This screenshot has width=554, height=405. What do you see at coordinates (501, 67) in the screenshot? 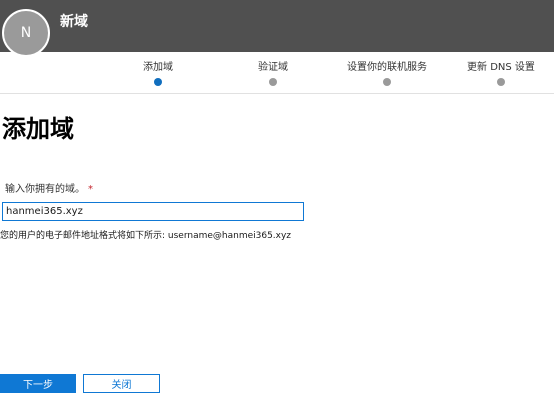
I see `step-label: 更新 DNS 设置` at bounding box center [501, 67].